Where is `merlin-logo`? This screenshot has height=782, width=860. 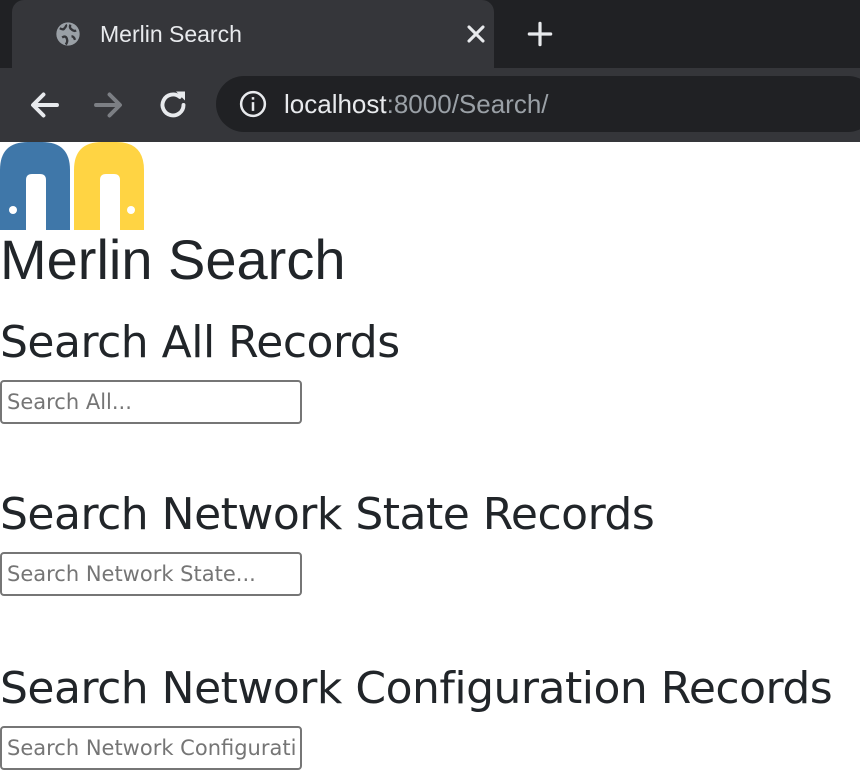 merlin-logo is located at coordinates (72, 186).